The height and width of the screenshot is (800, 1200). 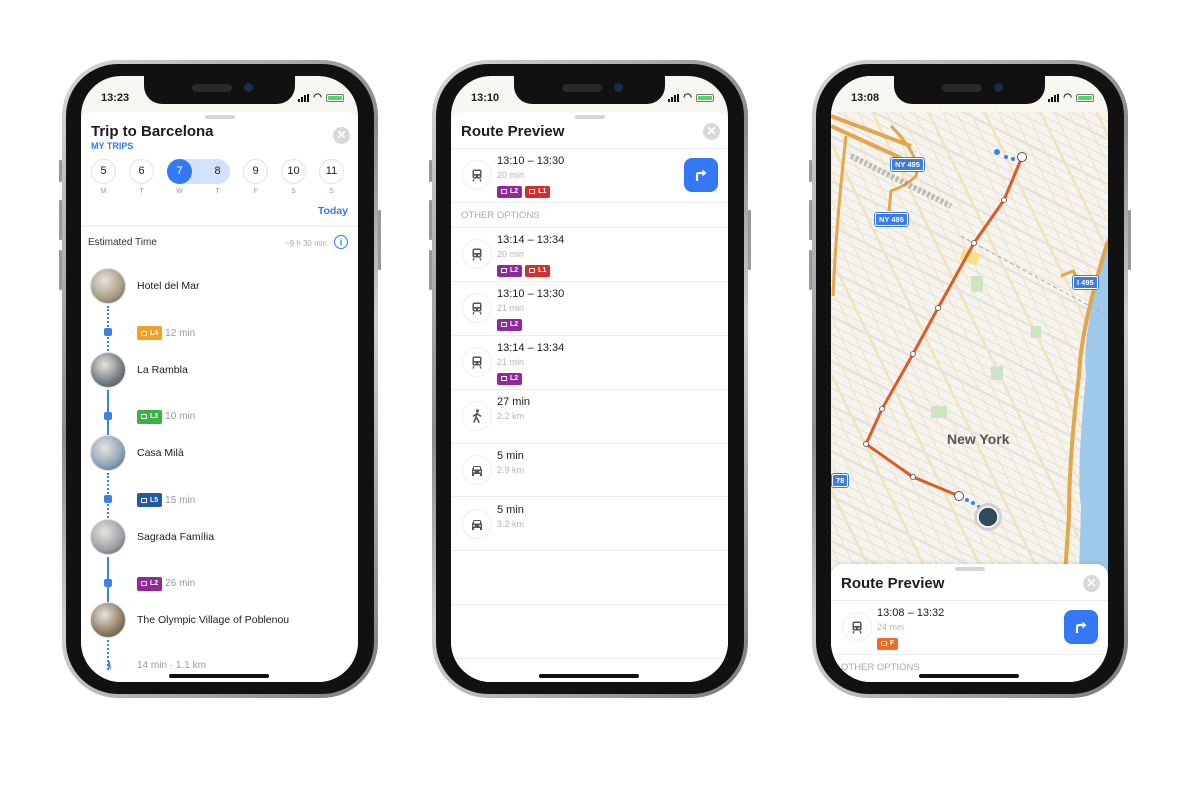 What do you see at coordinates (152, 131) in the screenshot?
I see `trip-title: Trip to Barcelona` at bounding box center [152, 131].